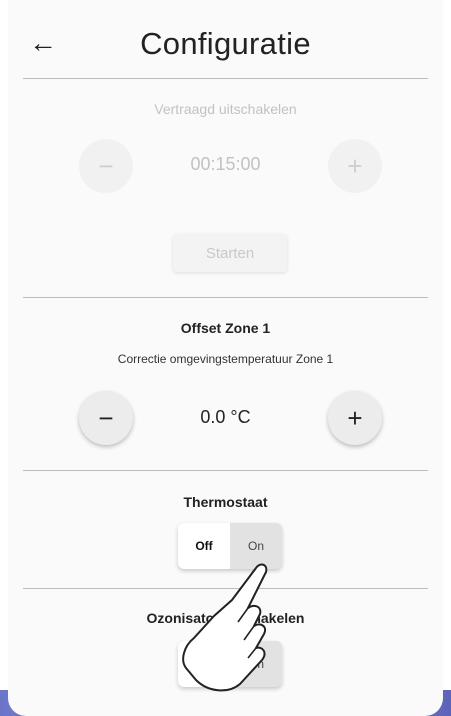 The height and width of the screenshot is (716, 451). Describe the element at coordinates (256, 546) in the screenshot. I see `thermostaat-on-option: On` at that location.